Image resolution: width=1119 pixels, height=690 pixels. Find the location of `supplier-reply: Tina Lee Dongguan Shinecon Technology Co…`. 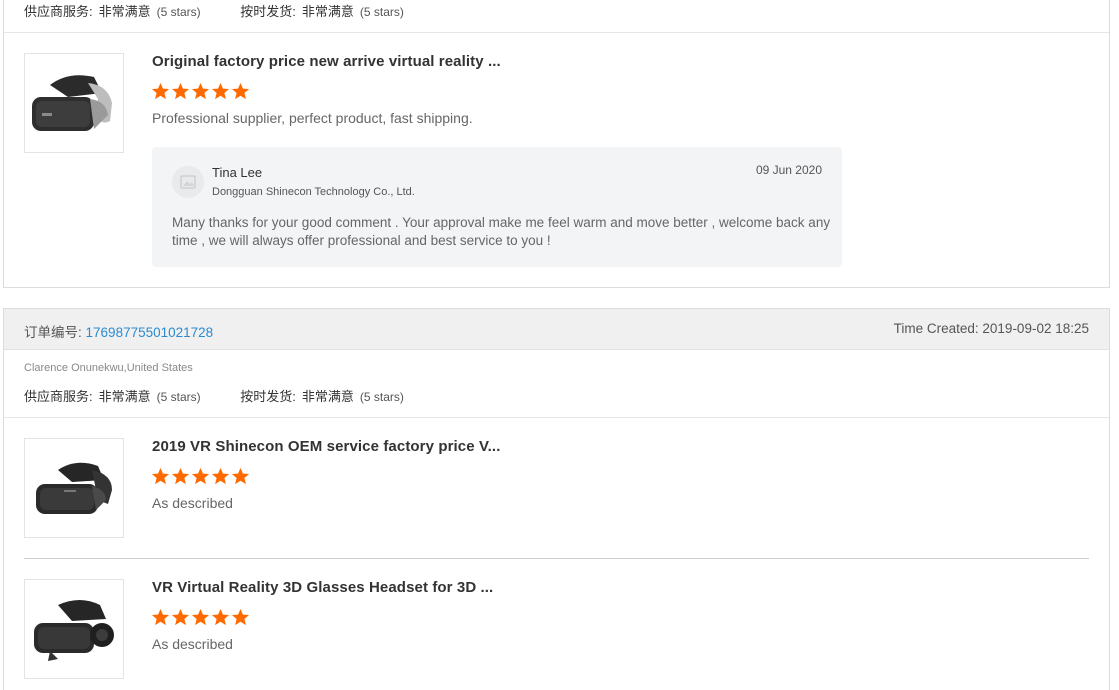

supplier-reply: Tina Lee Dongguan Shinecon Technology Co… is located at coordinates (497, 207).